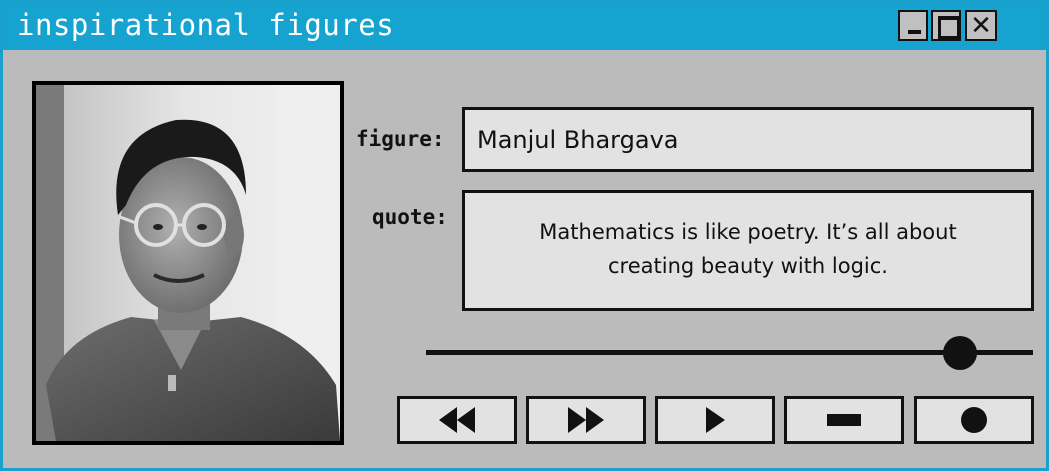 The width and height of the screenshot is (1049, 471). I want to click on rewind-icon, so click(457, 420).